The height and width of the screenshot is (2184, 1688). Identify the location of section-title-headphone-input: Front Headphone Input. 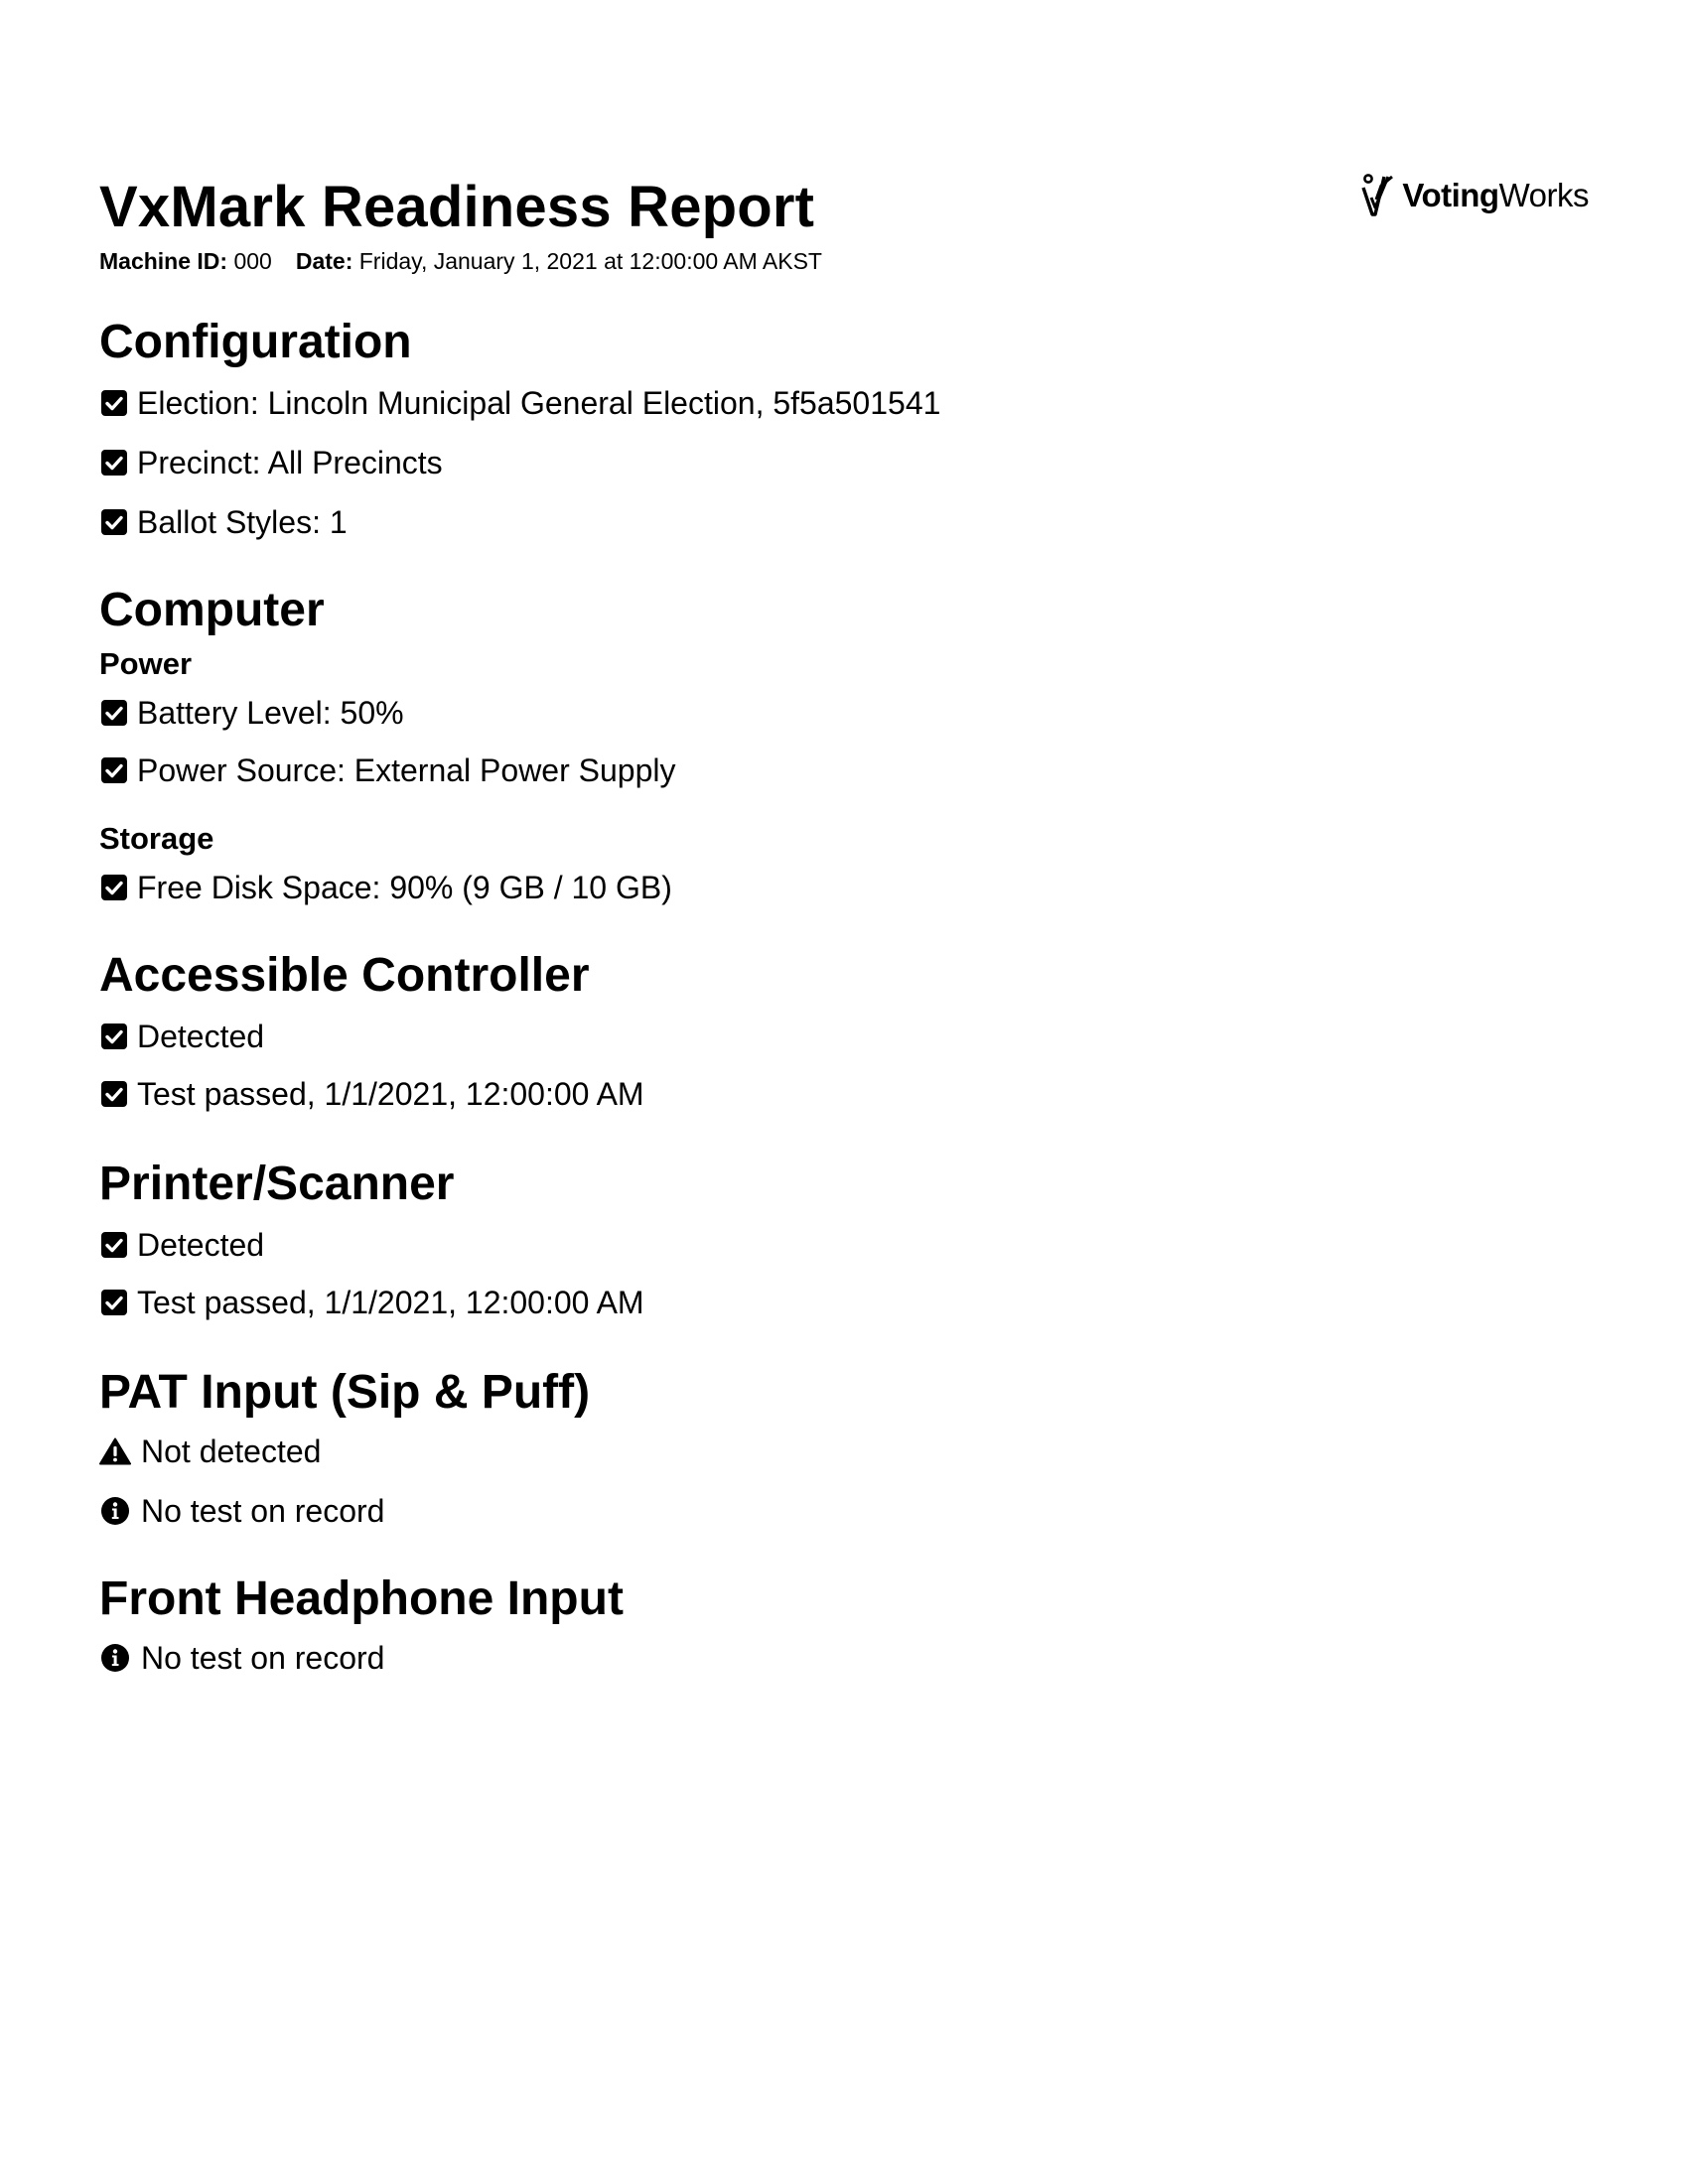
(361, 1598).